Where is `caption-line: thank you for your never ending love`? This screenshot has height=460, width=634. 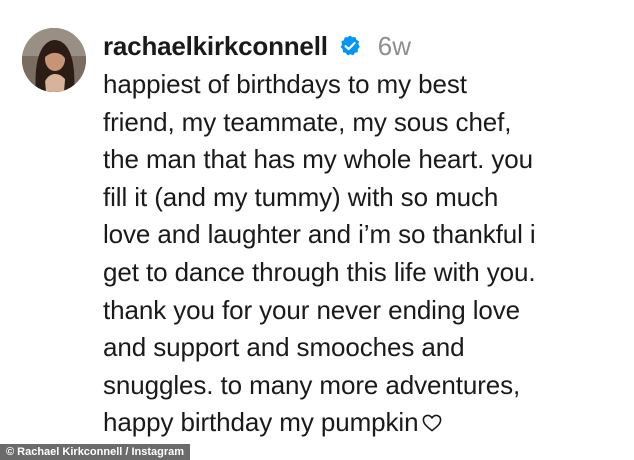 caption-line: thank you for your never ending love is located at coordinates (311, 309).